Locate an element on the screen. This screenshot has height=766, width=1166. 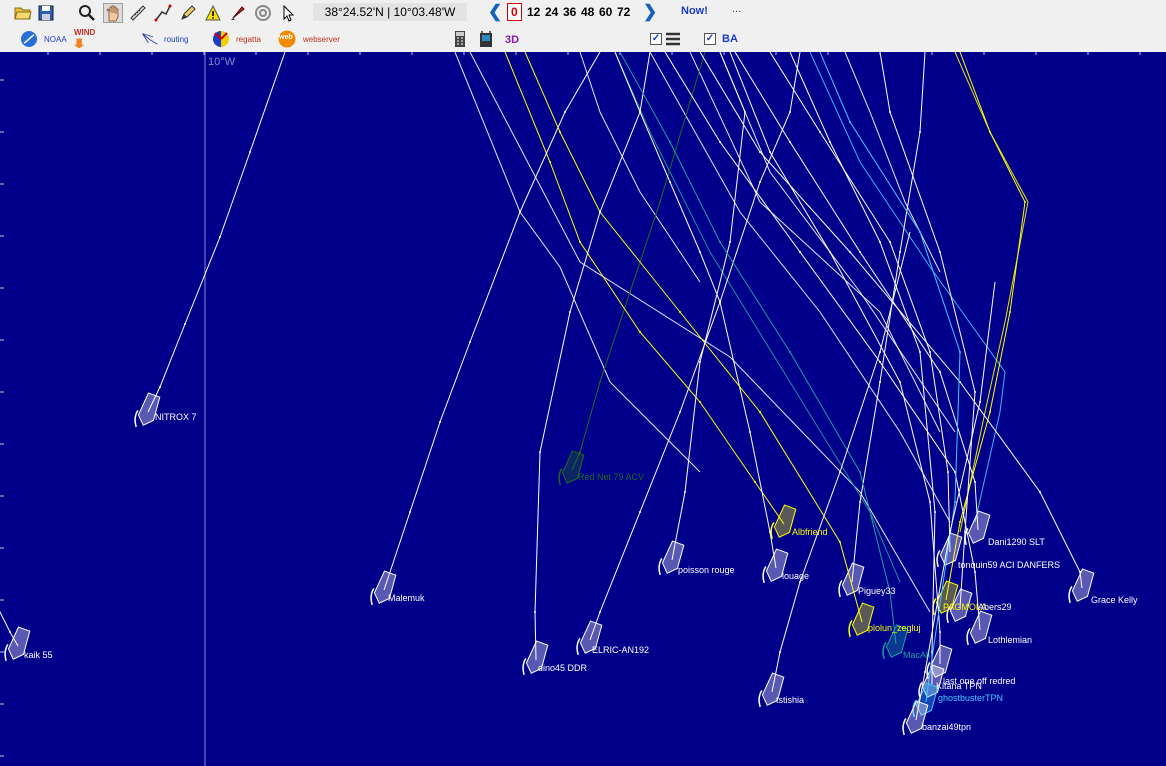
web-icon: web is located at coordinates (287, 39).